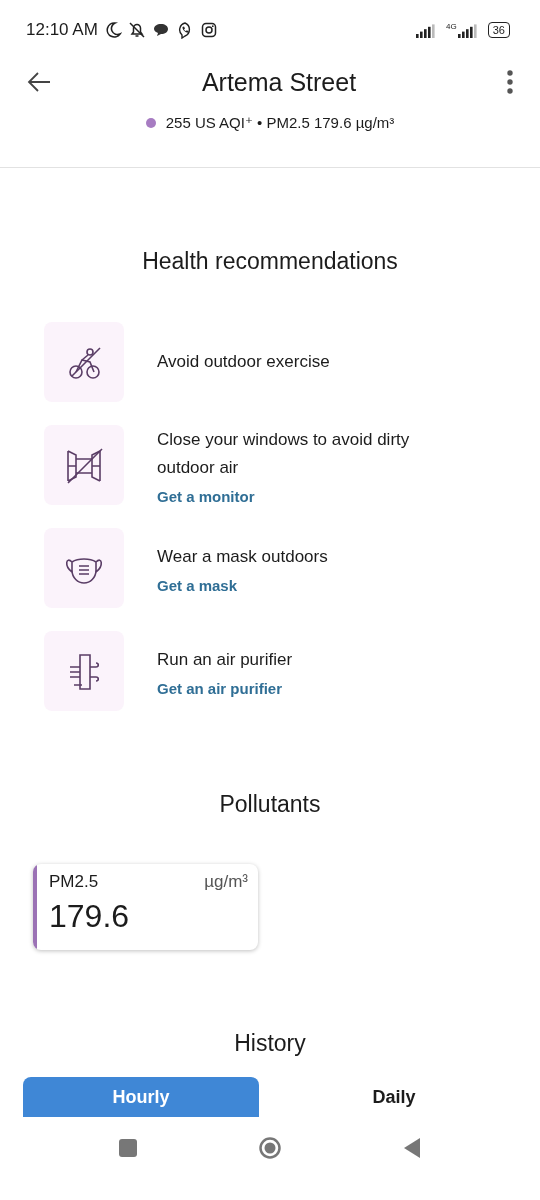  I want to click on history-tab: Hourly, so click(141, 1097).